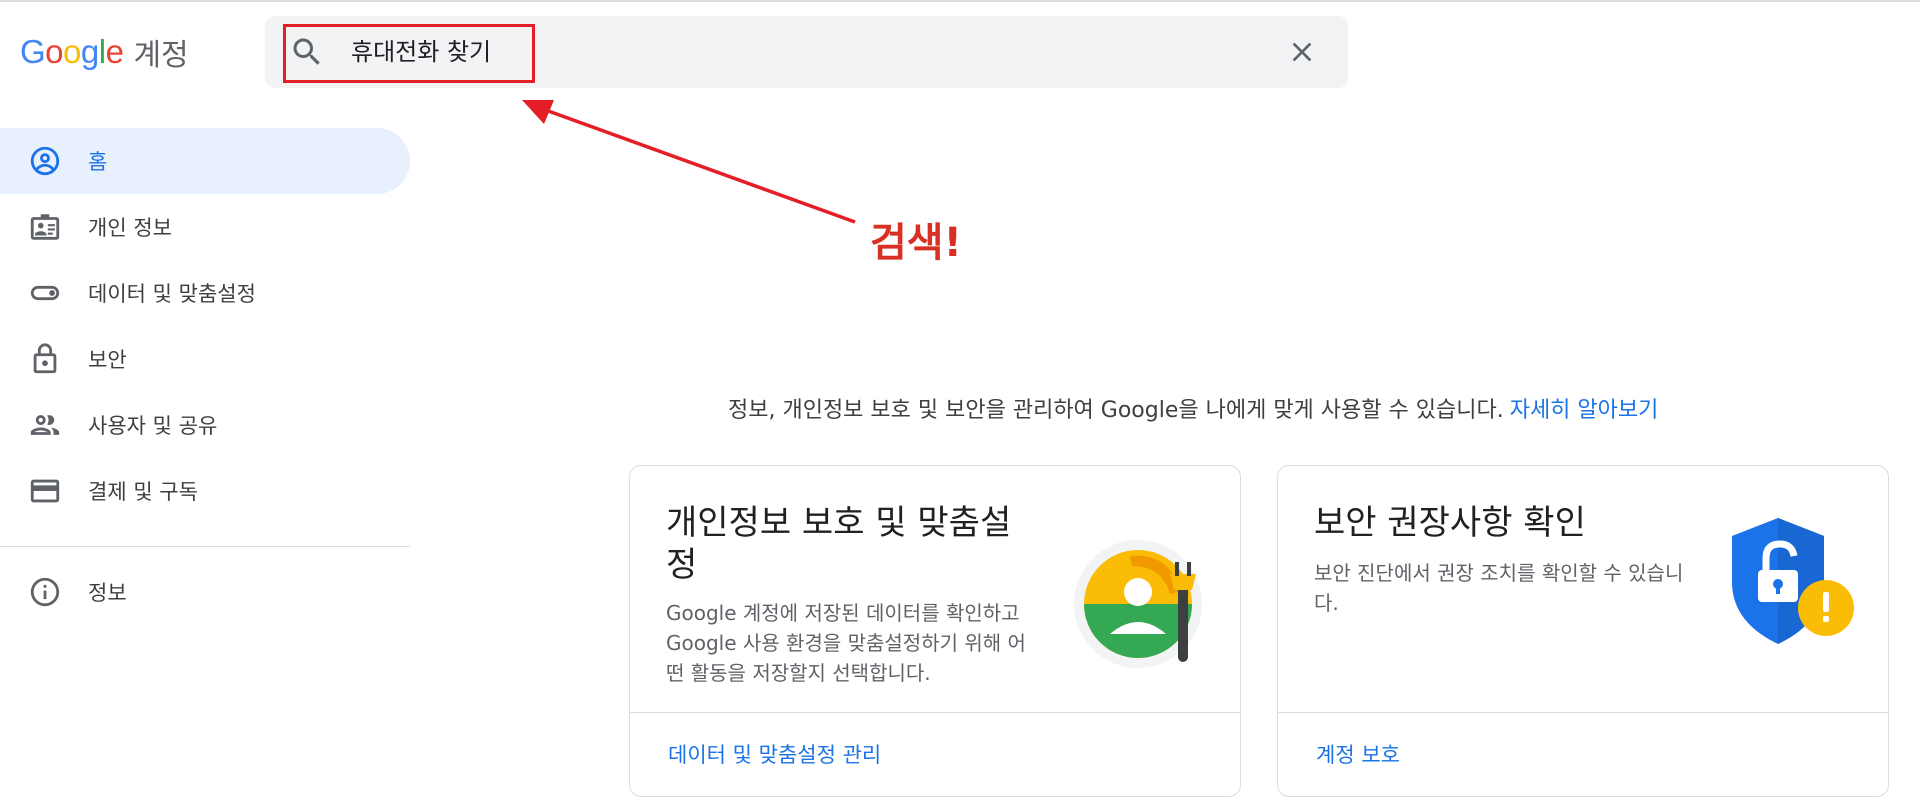 The width and height of the screenshot is (1920, 812). What do you see at coordinates (1450, 523) in the screenshot?
I see `card-title: 보안 권장사항 확인` at bounding box center [1450, 523].